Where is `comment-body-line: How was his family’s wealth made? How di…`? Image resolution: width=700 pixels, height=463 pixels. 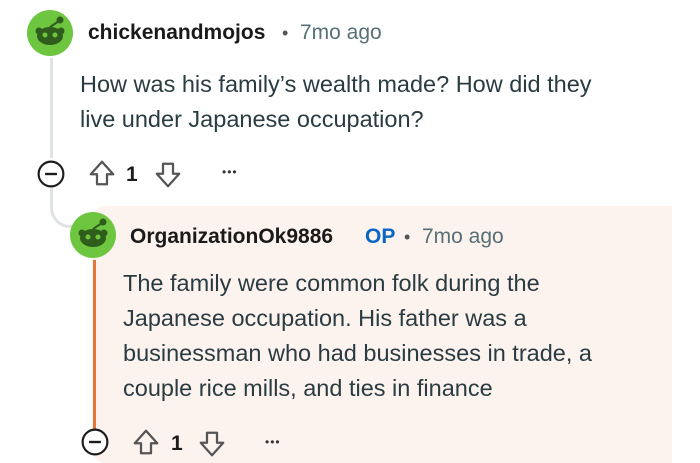
comment-body-line: How was his family’s wealth made? How di… is located at coordinates (336, 84).